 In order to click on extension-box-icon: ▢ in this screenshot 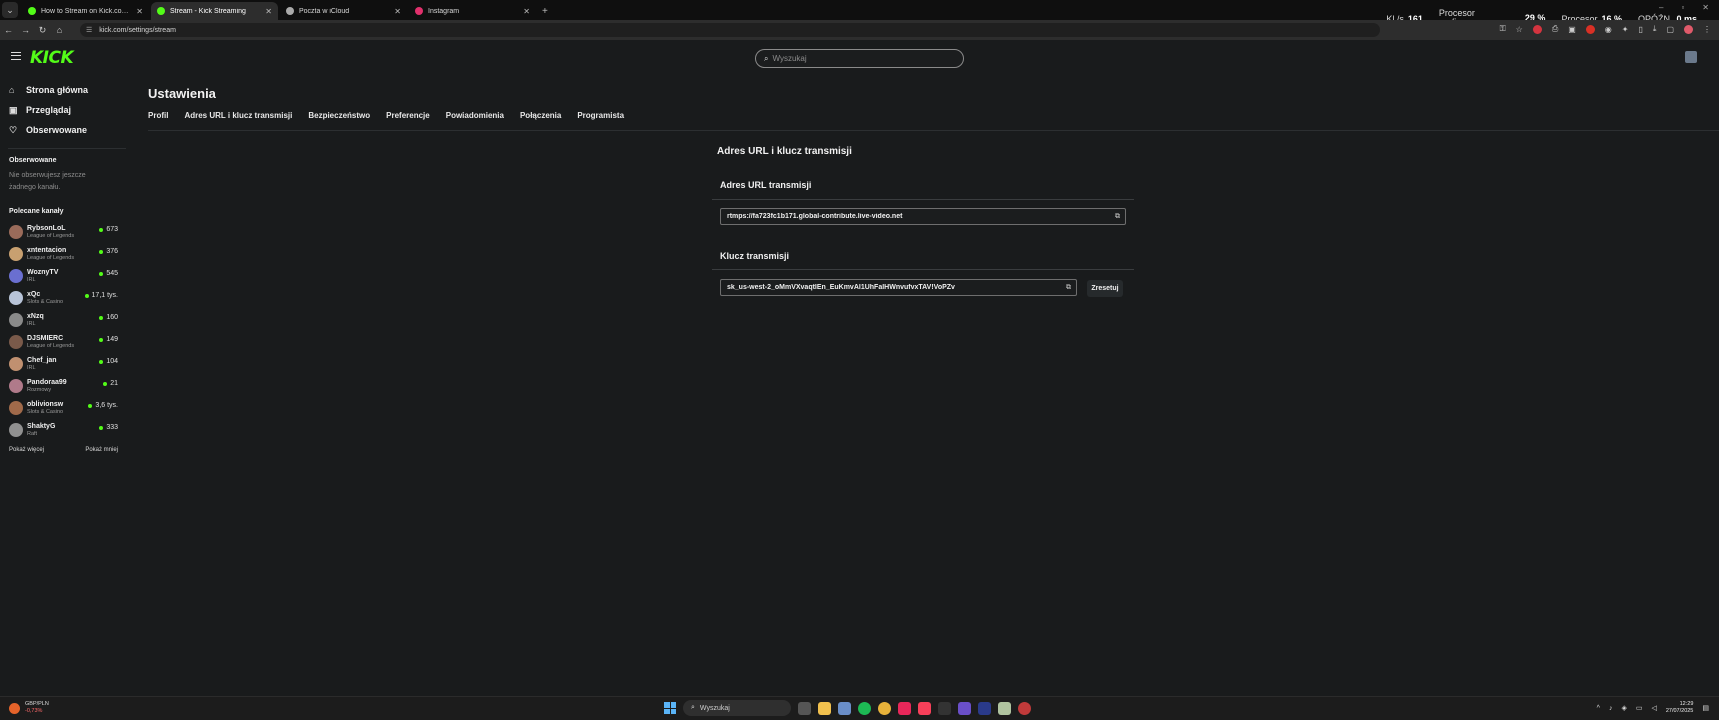, I will do `click(1670, 29)`.